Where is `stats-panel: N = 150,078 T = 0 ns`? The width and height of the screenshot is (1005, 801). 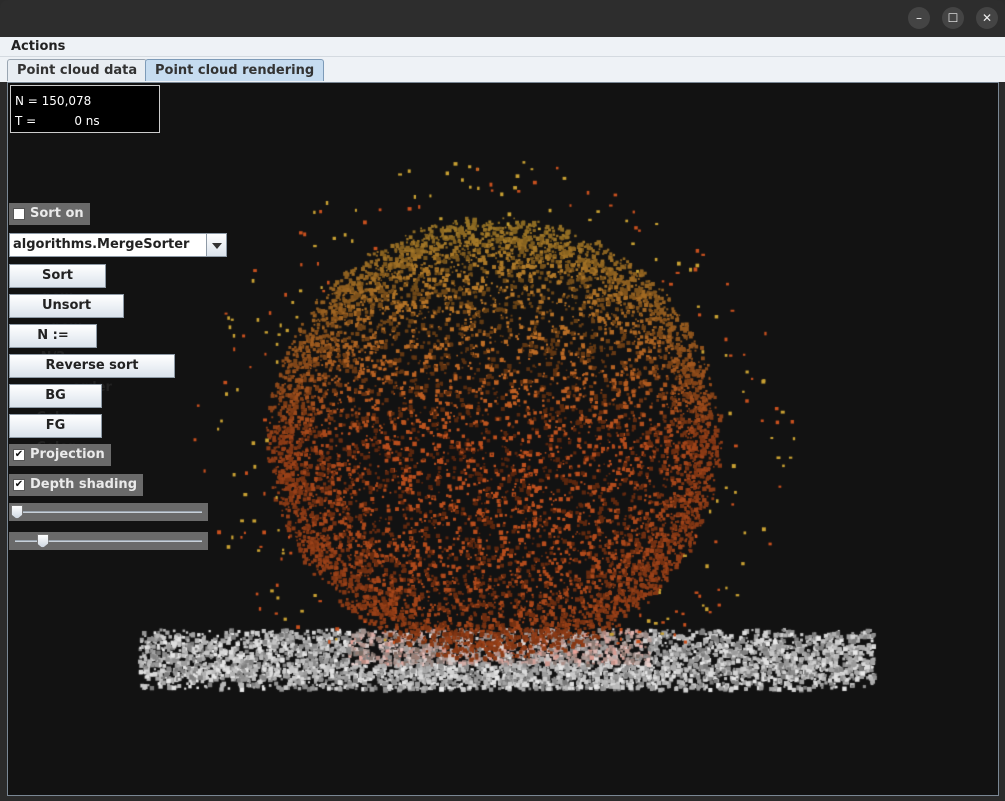 stats-panel: N = 150,078 T = 0 ns is located at coordinates (85, 109).